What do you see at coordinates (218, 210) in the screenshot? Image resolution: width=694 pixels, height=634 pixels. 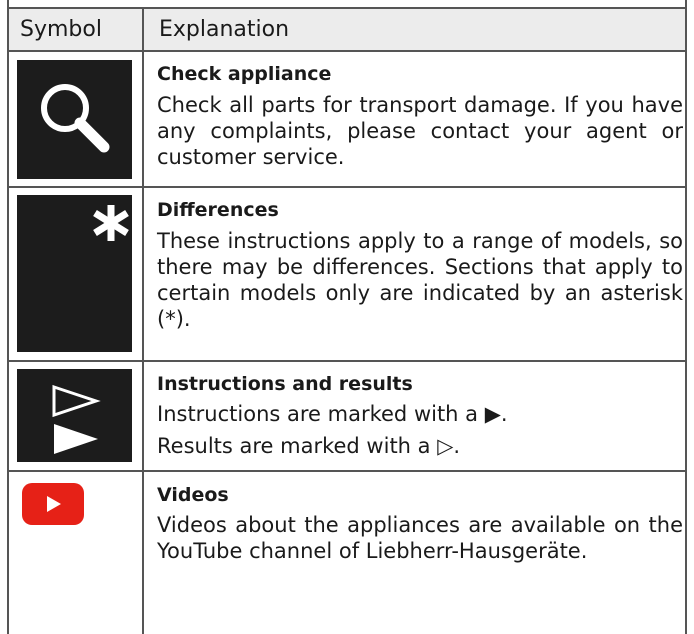 I see `row-title-differences: Differences` at bounding box center [218, 210].